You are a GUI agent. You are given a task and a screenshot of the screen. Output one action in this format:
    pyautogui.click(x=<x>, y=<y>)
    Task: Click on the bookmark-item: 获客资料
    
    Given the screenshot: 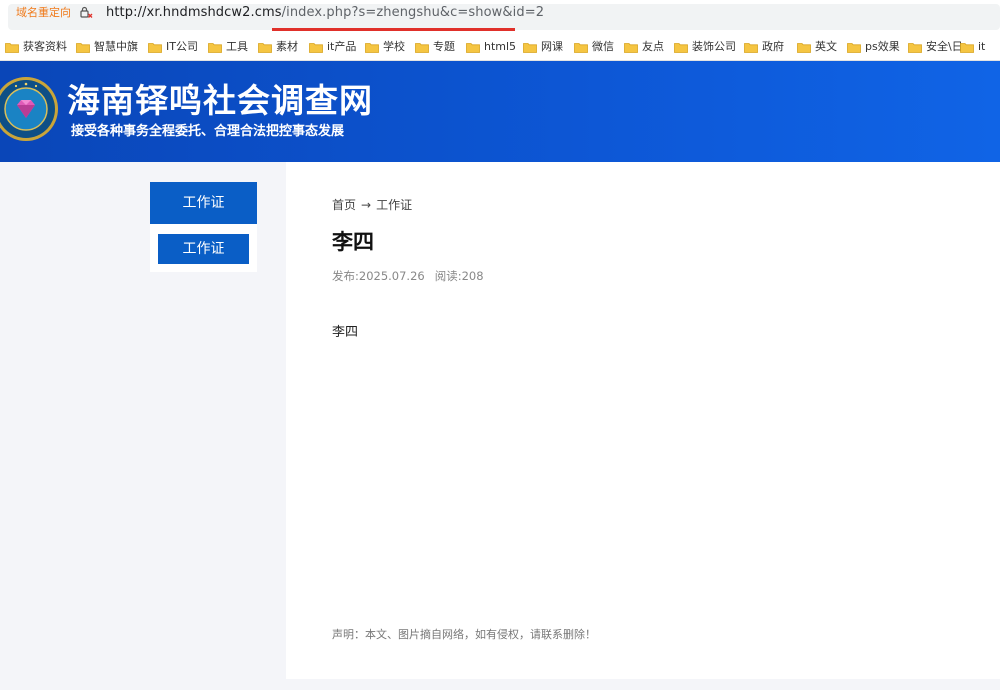 What is the action you would take?
    pyautogui.click(x=36, y=47)
    